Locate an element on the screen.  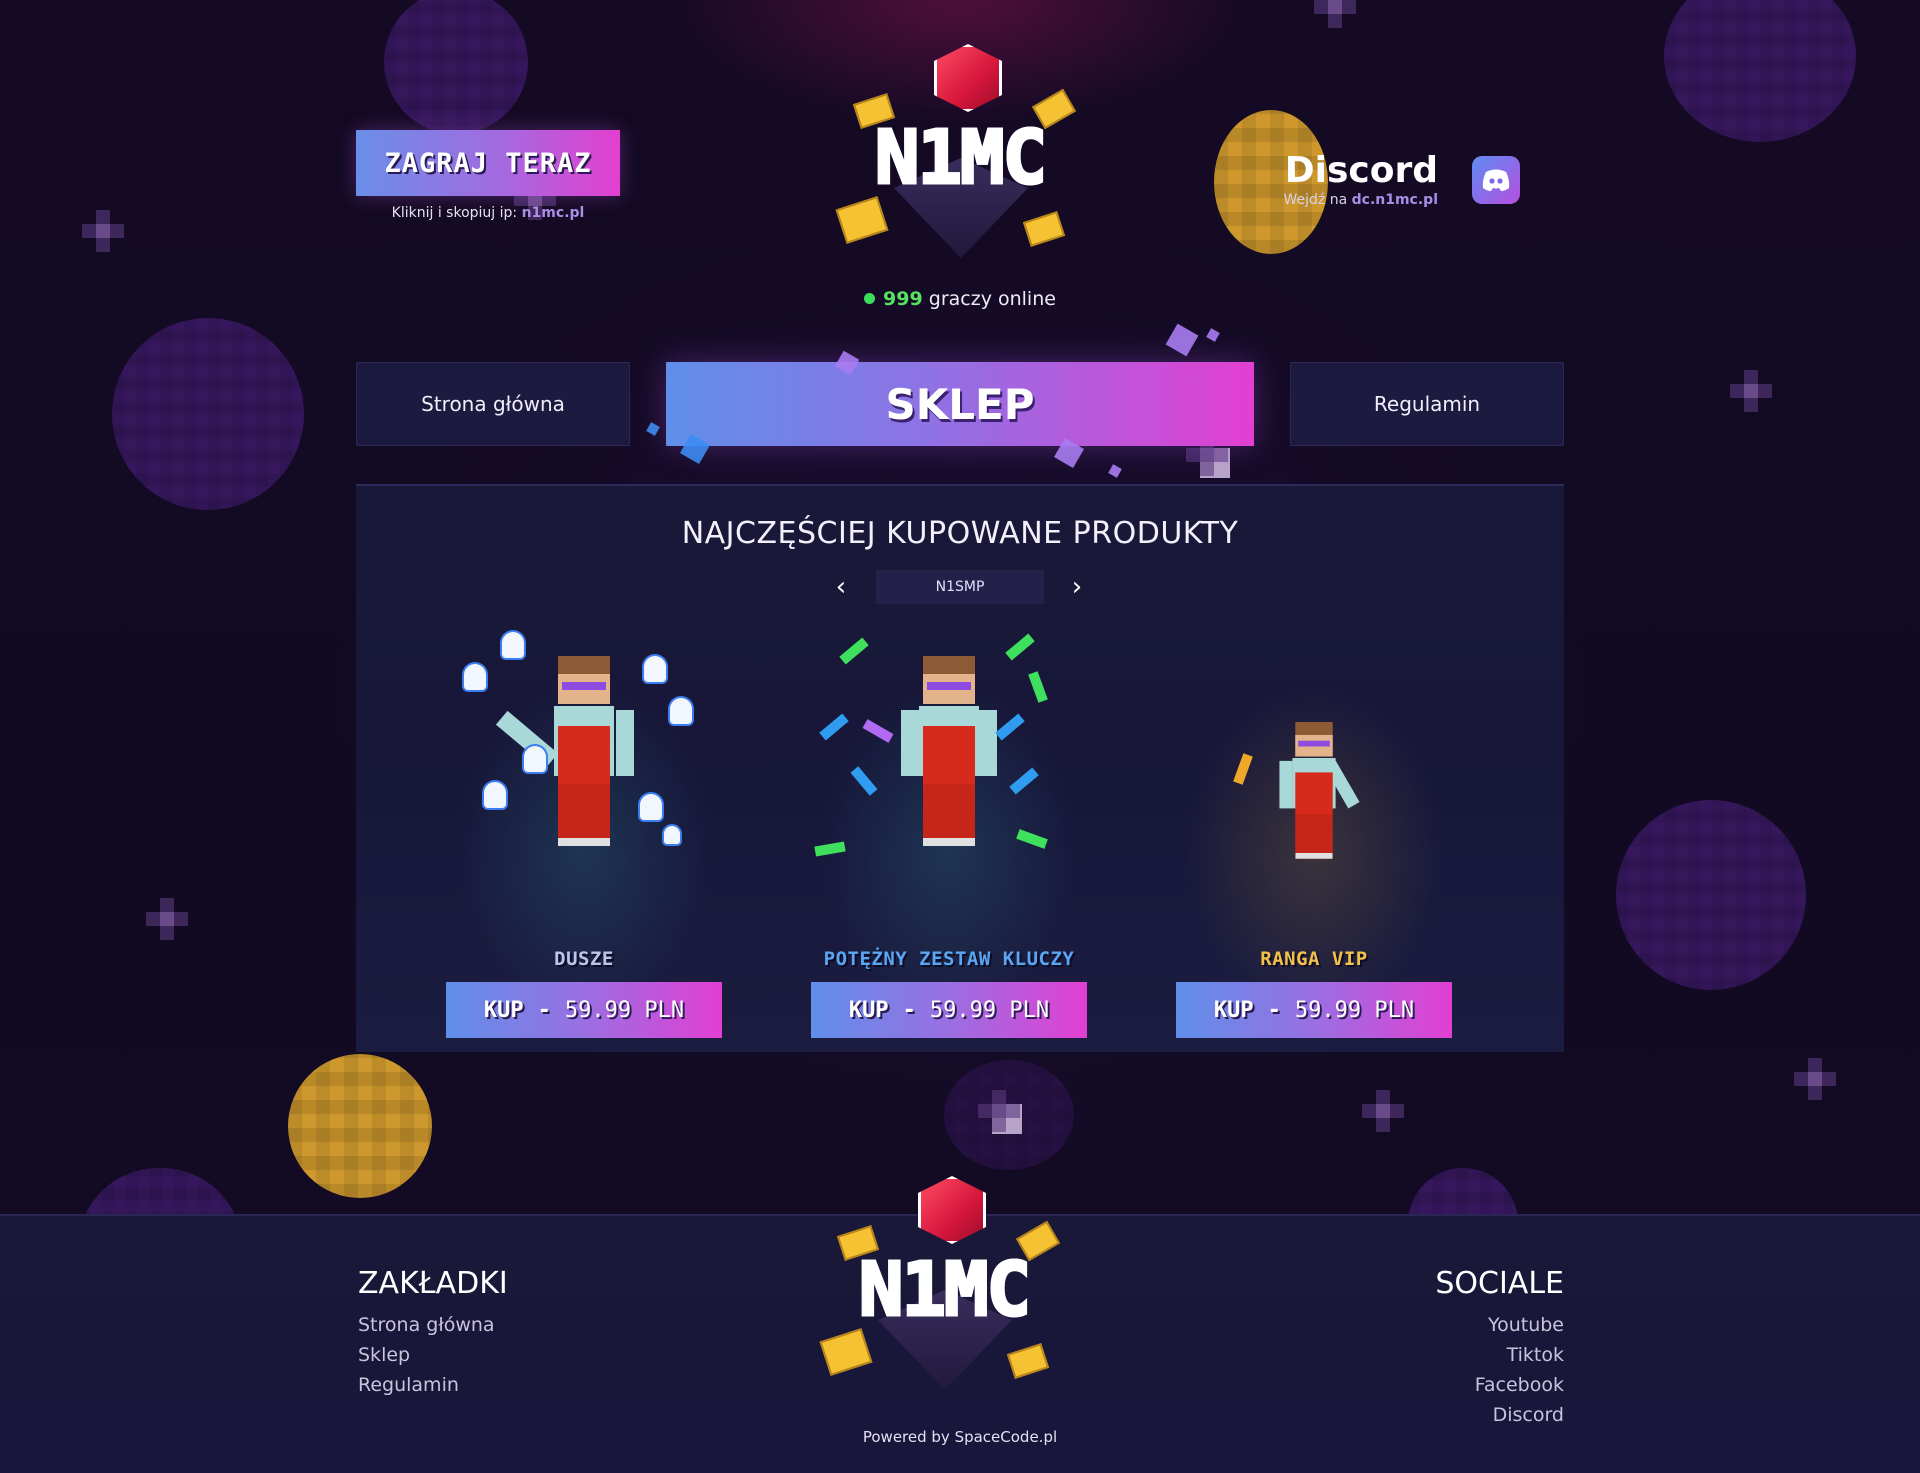
footer-link-home: Strona główna is located at coordinates (426, 1325).